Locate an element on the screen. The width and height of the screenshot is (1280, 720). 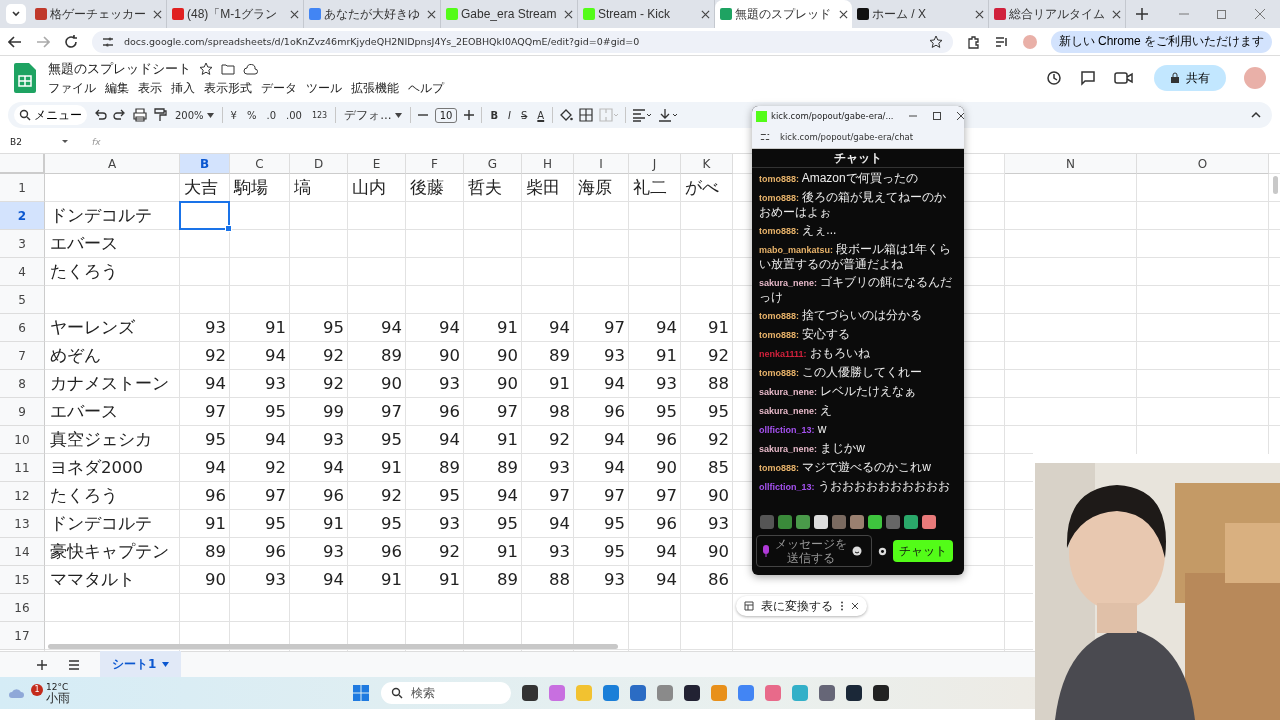
strikethrough-button: S is located at coordinates (524, 115).